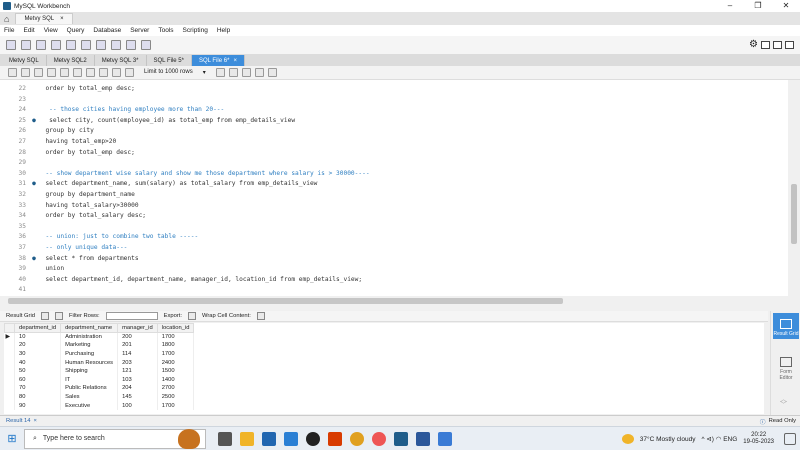  I want to click on editor-line: 29, so click(394, 162).